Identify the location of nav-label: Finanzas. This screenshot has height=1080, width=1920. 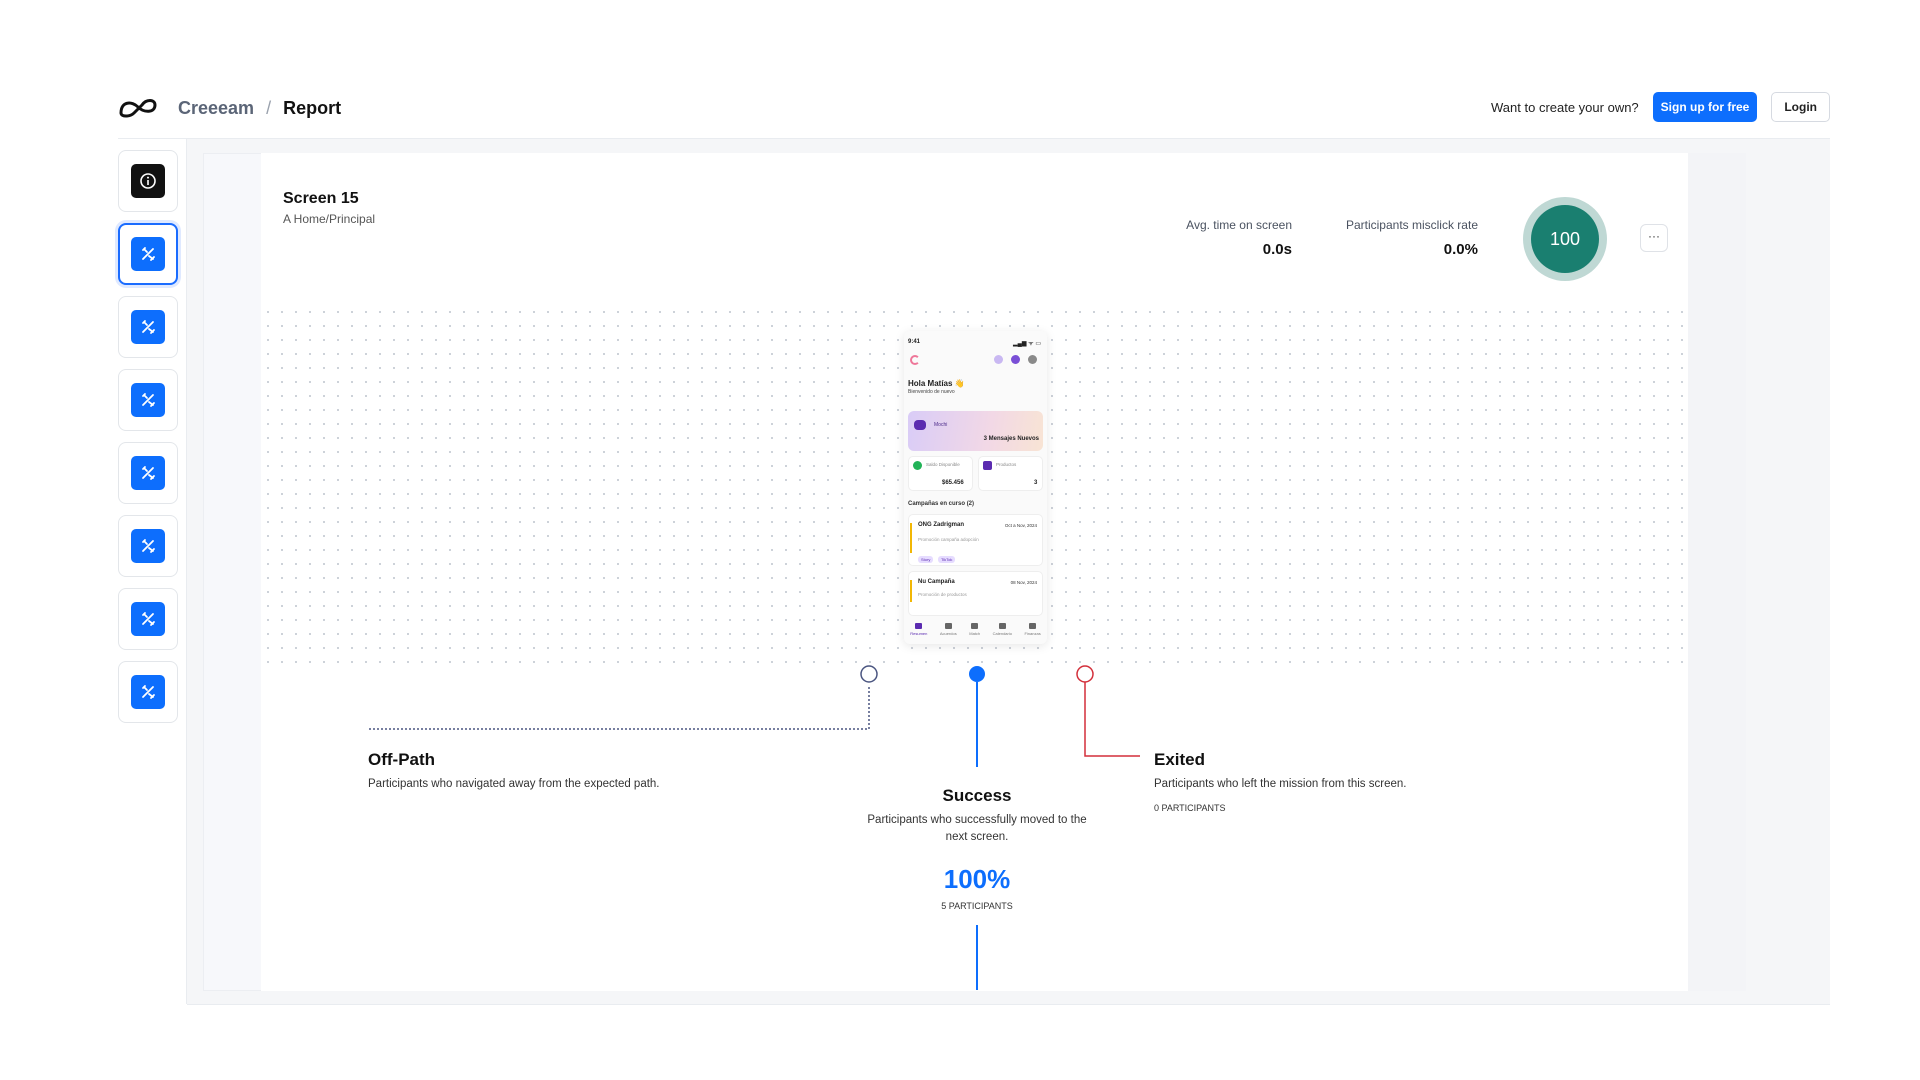
(1032, 633).